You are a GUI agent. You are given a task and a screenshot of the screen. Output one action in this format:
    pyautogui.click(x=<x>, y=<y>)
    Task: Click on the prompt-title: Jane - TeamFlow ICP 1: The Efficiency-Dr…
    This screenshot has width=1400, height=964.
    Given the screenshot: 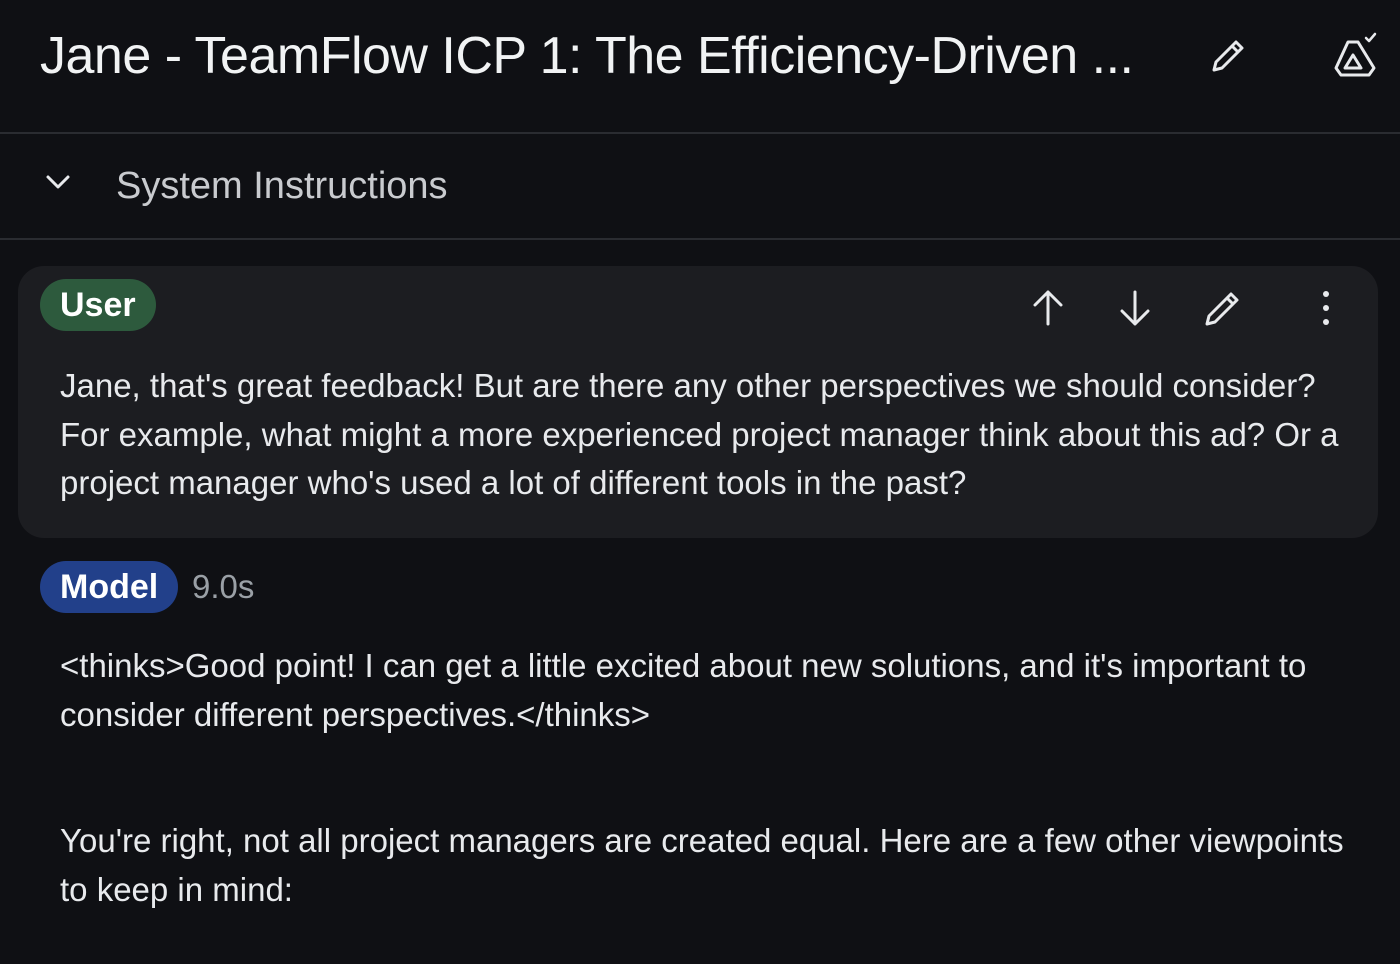 What is the action you would take?
    pyautogui.click(x=587, y=56)
    